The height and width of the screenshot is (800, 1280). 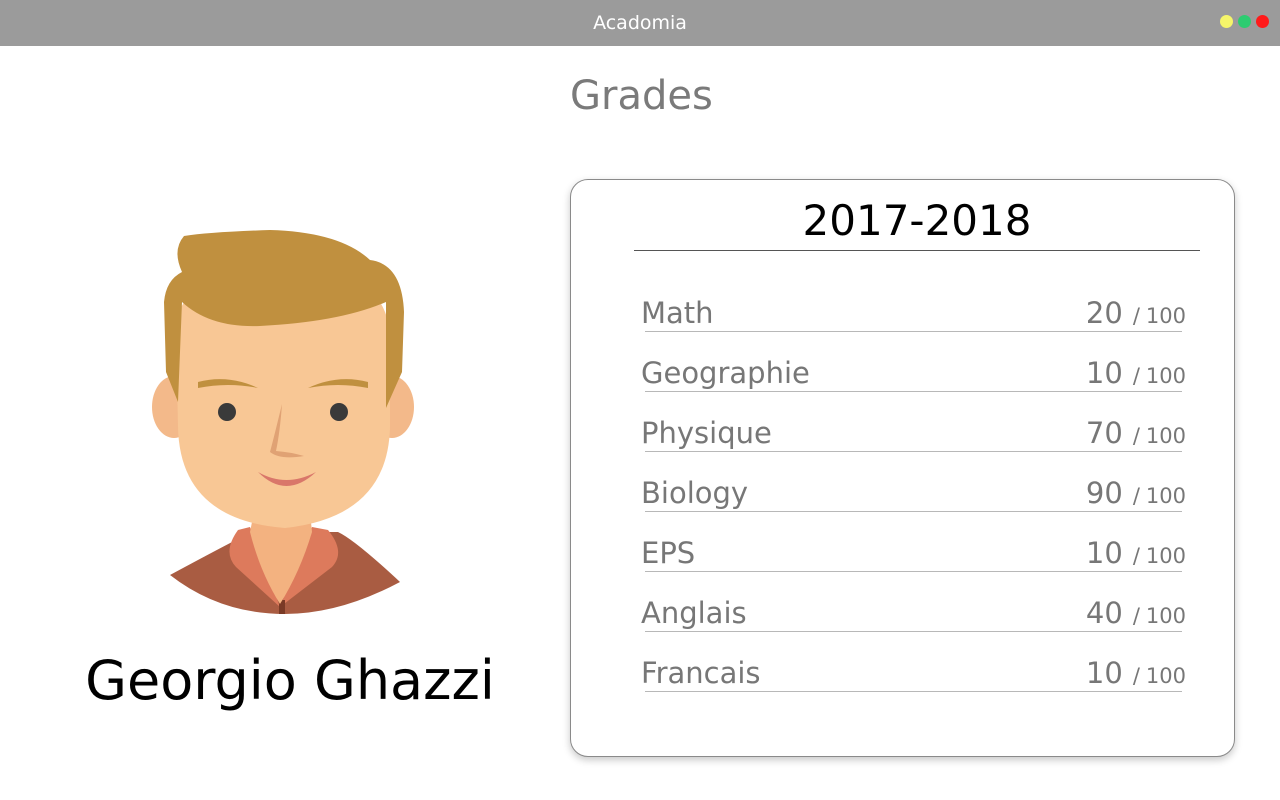 What do you see at coordinates (913, 554) in the screenshot?
I see `grade-row-eps: EPS 10 /100` at bounding box center [913, 554].